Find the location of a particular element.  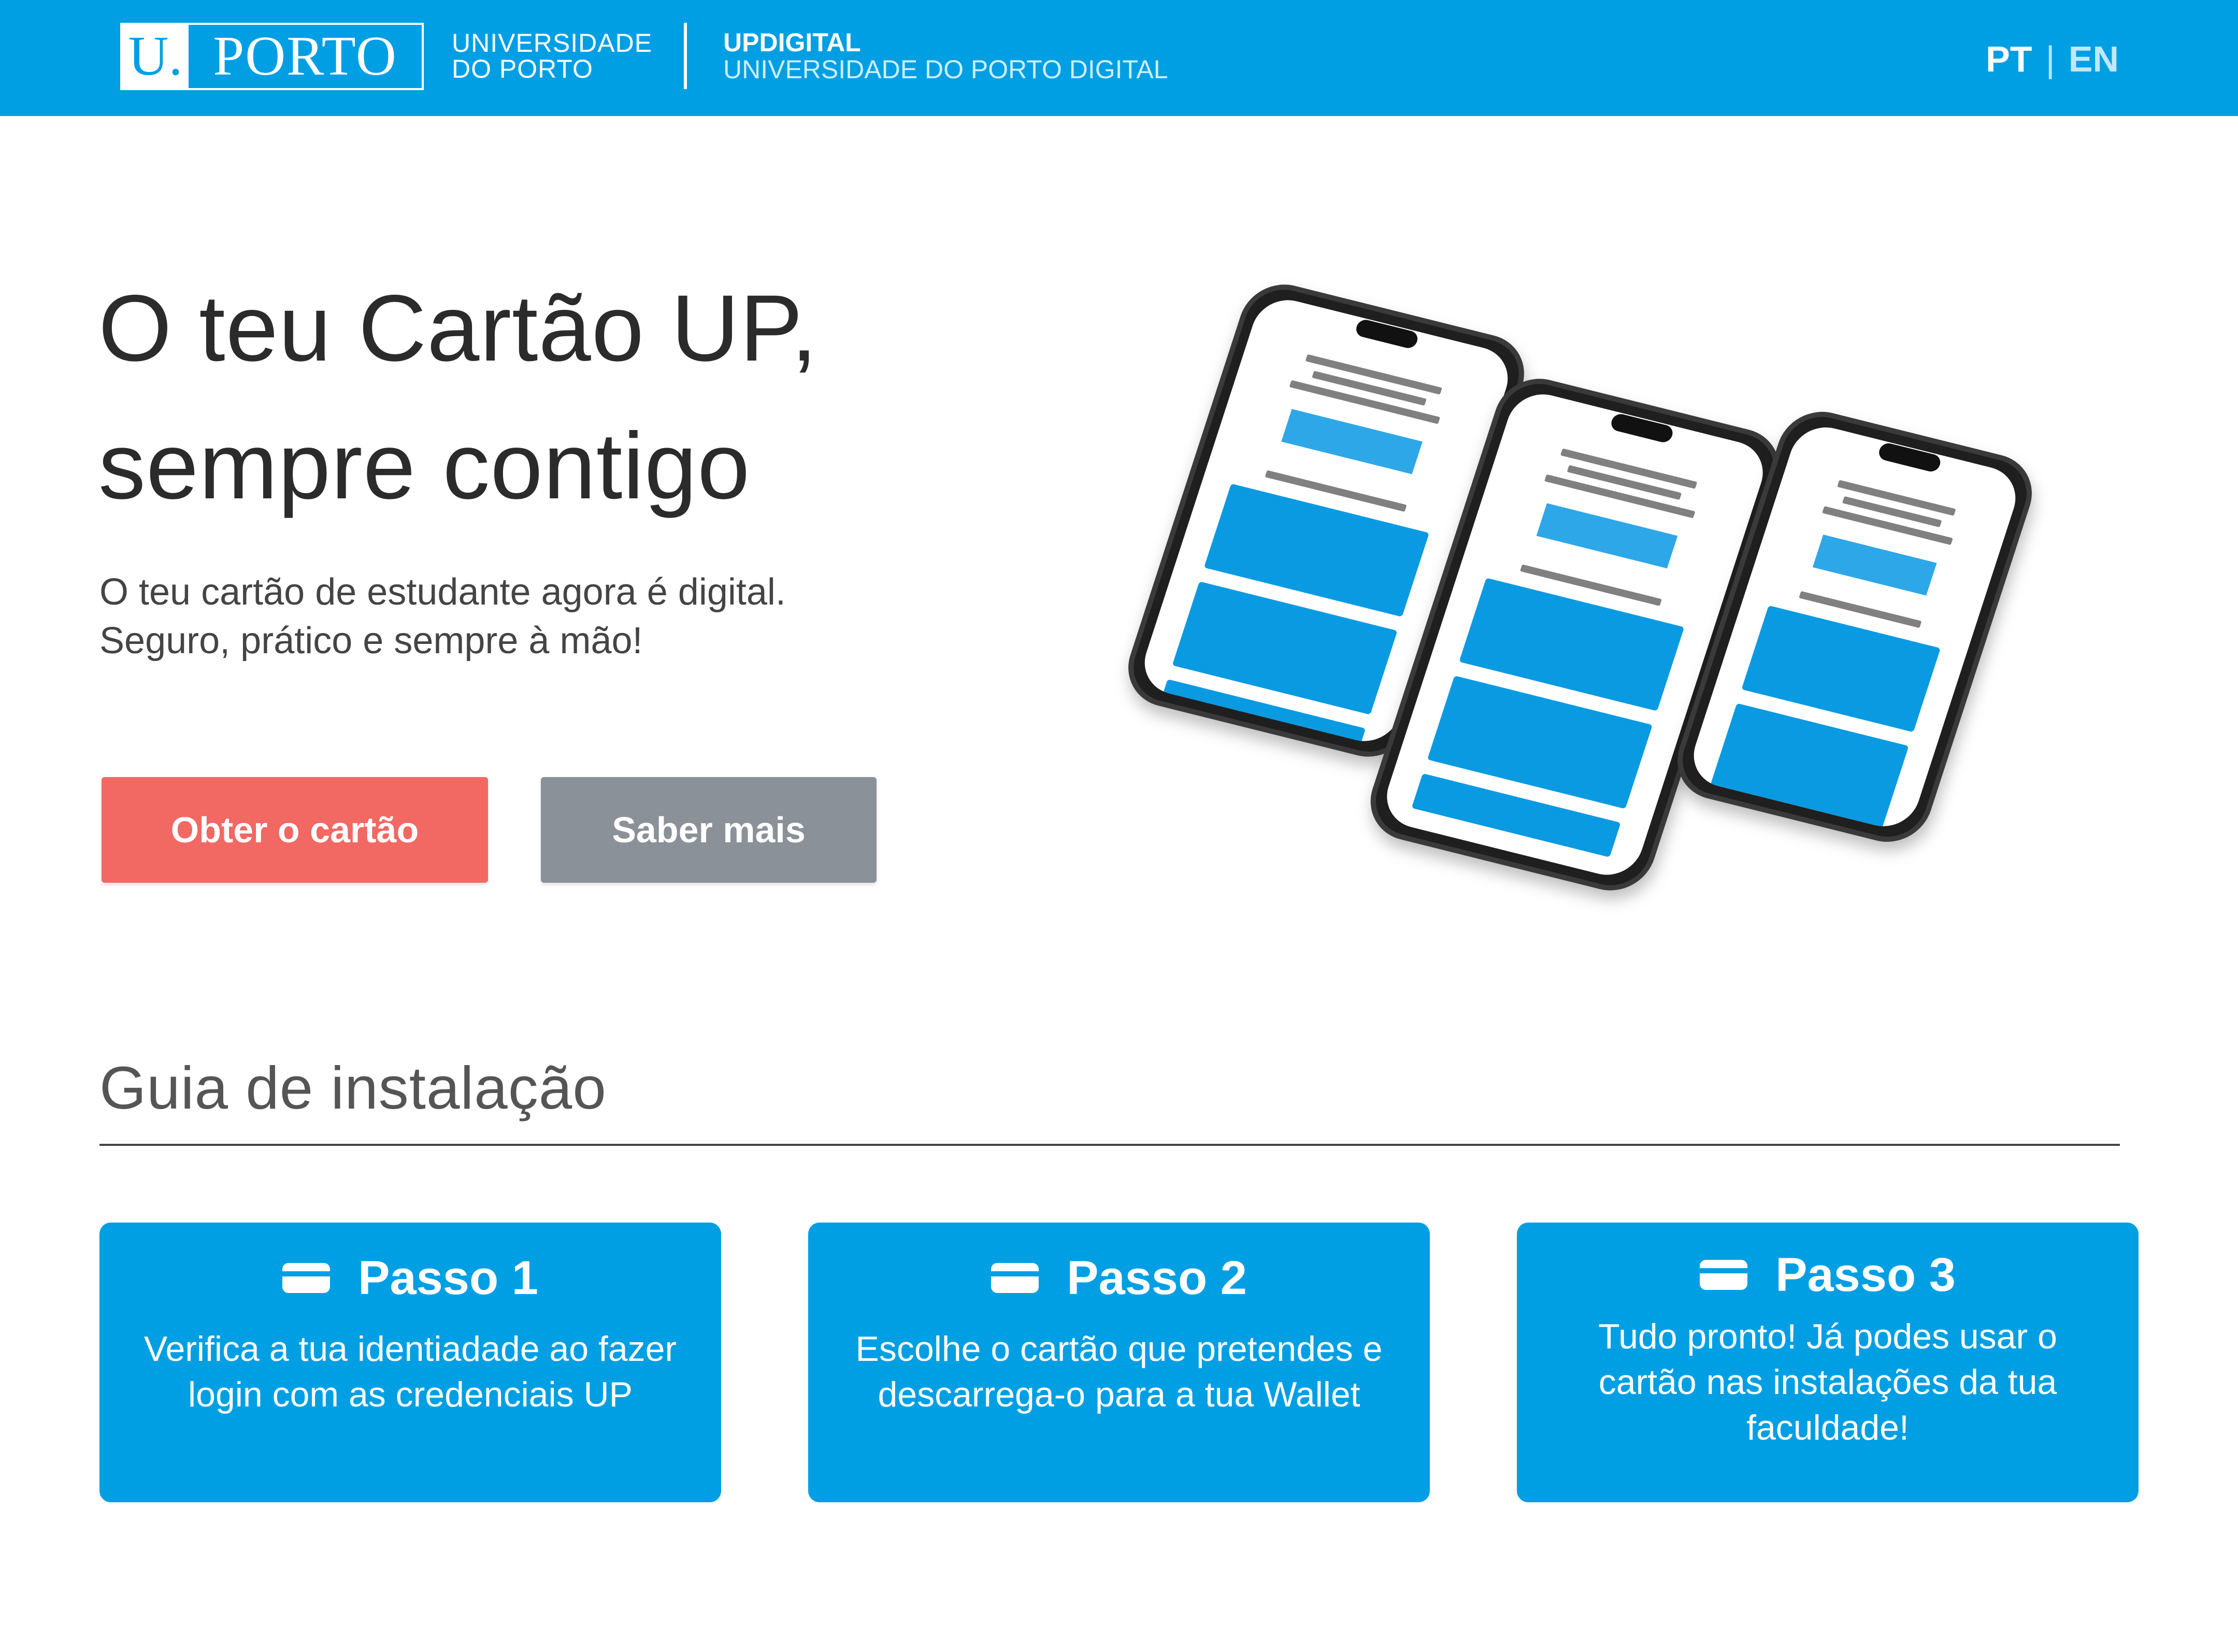

step-heading: Passo 2 is located at coordinates (1119, 1278).